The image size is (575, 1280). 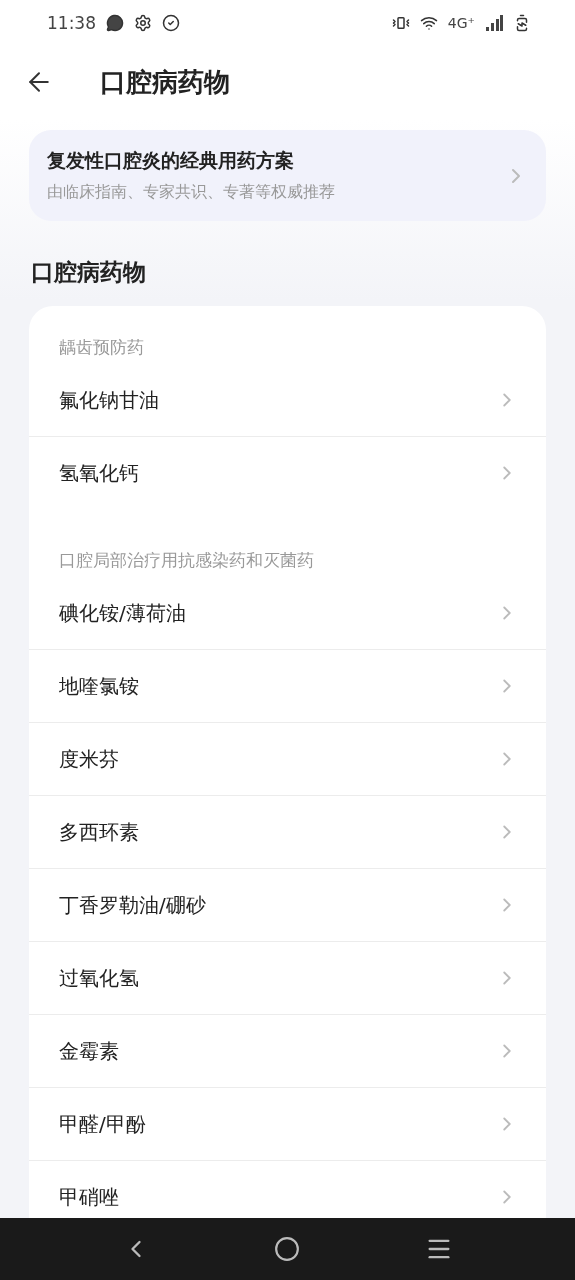 I want to click on message-icon, so click(x=115, y=23).